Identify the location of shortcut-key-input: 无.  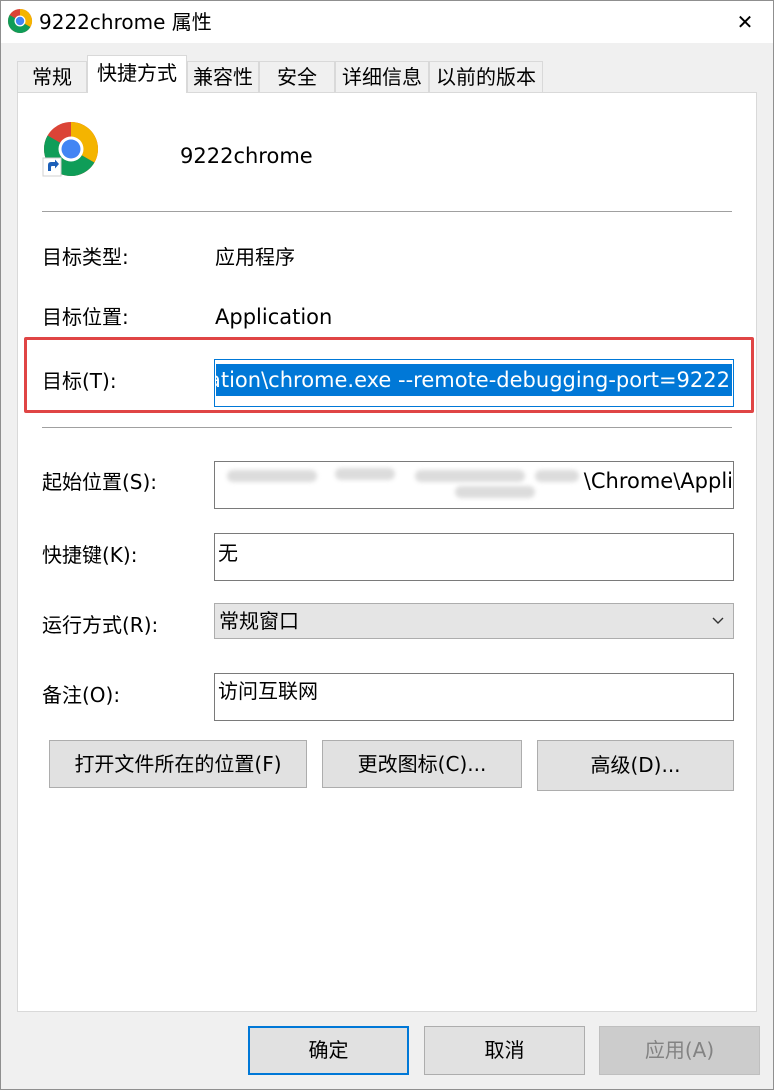
(474, 557).